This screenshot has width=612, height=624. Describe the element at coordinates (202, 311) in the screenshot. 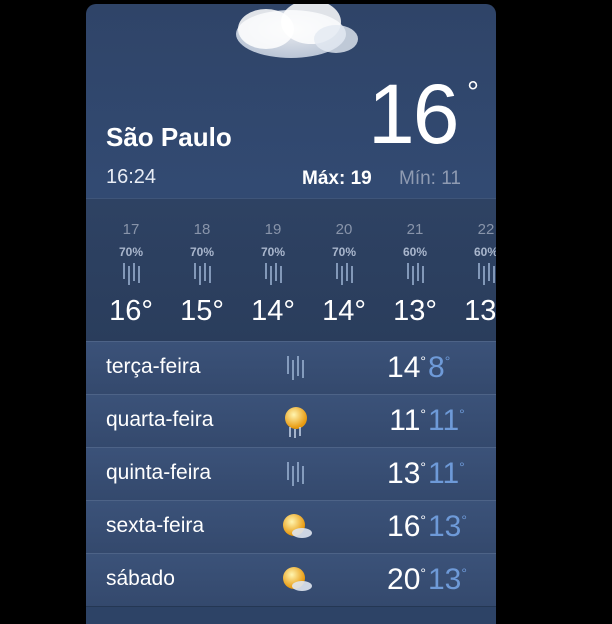

I see `hour-temperature: 15°` at that location.